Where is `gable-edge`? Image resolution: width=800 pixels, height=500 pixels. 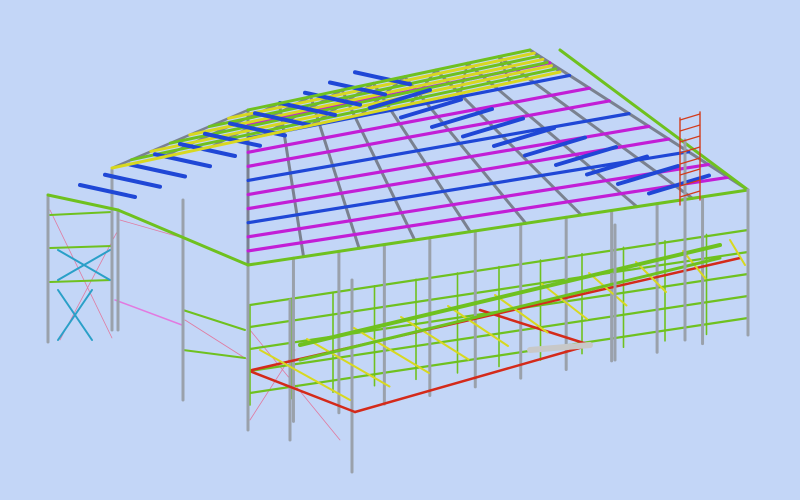 gable-edge is located at coordinates (83, 202).